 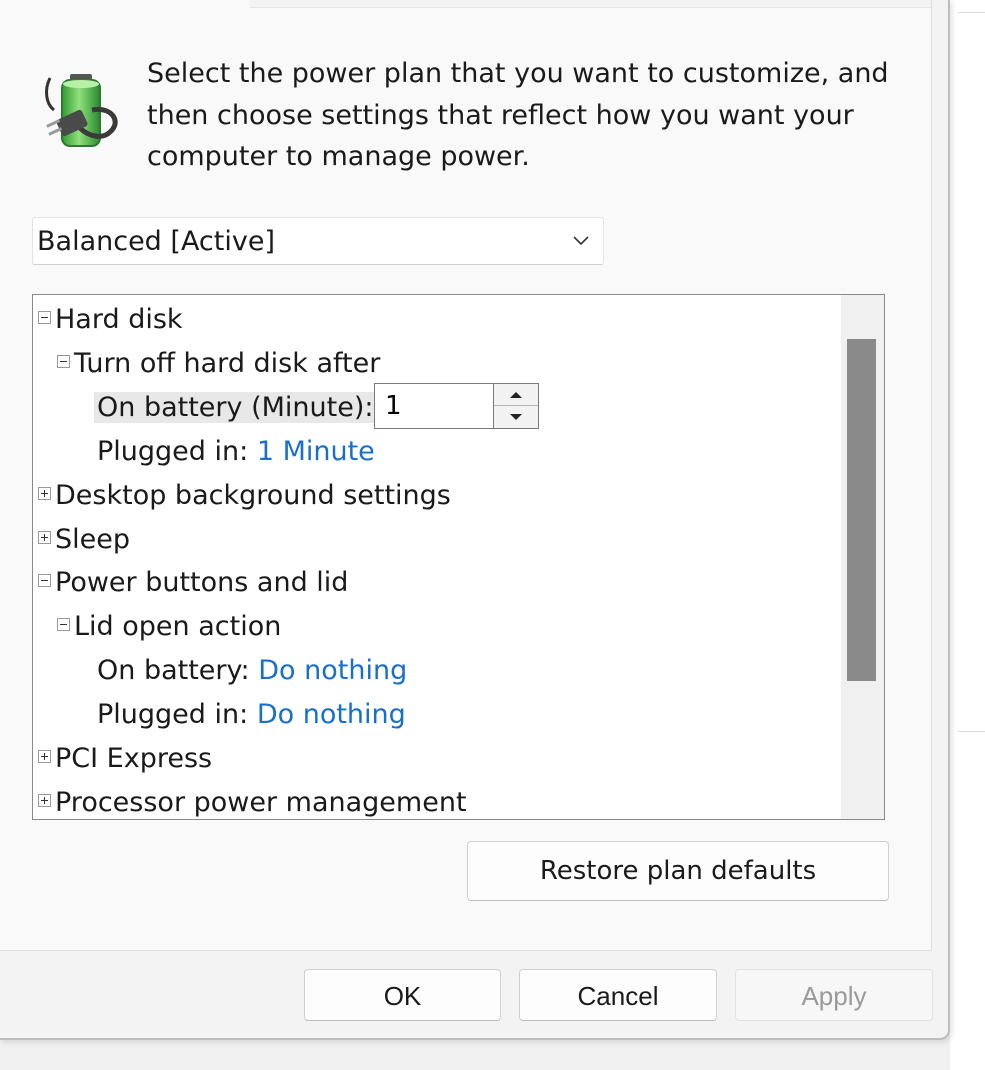 I want to click on stepper-buttons, so click(x=515, y=406).